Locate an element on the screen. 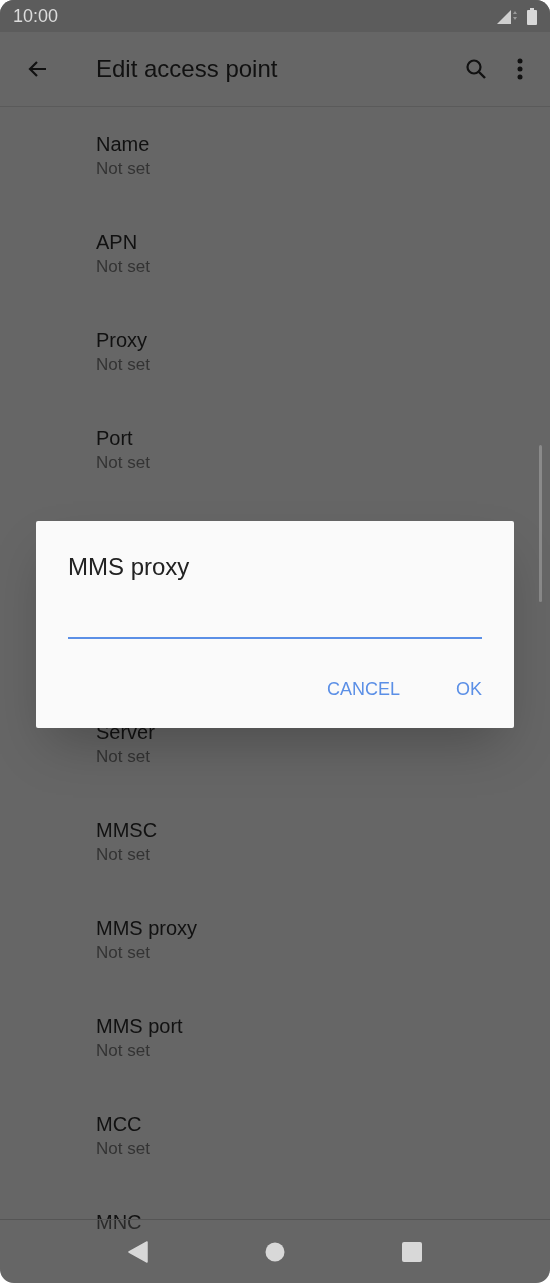 This screenshot has width=550, height=1283. setting-title: APN is located at coordinates (117, 242).